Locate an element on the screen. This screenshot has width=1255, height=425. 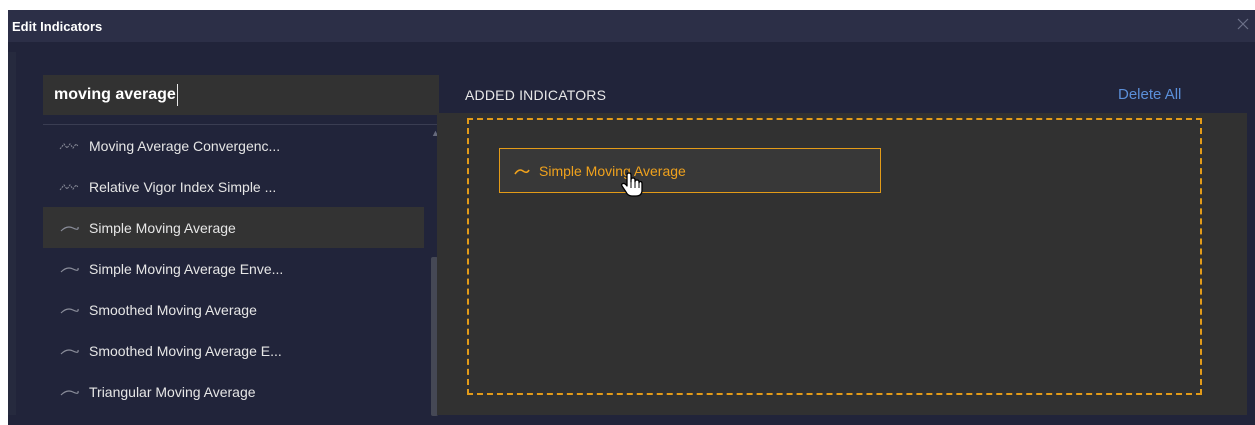
delete-all-link: Delete All is located at coordinates (1149, 94).